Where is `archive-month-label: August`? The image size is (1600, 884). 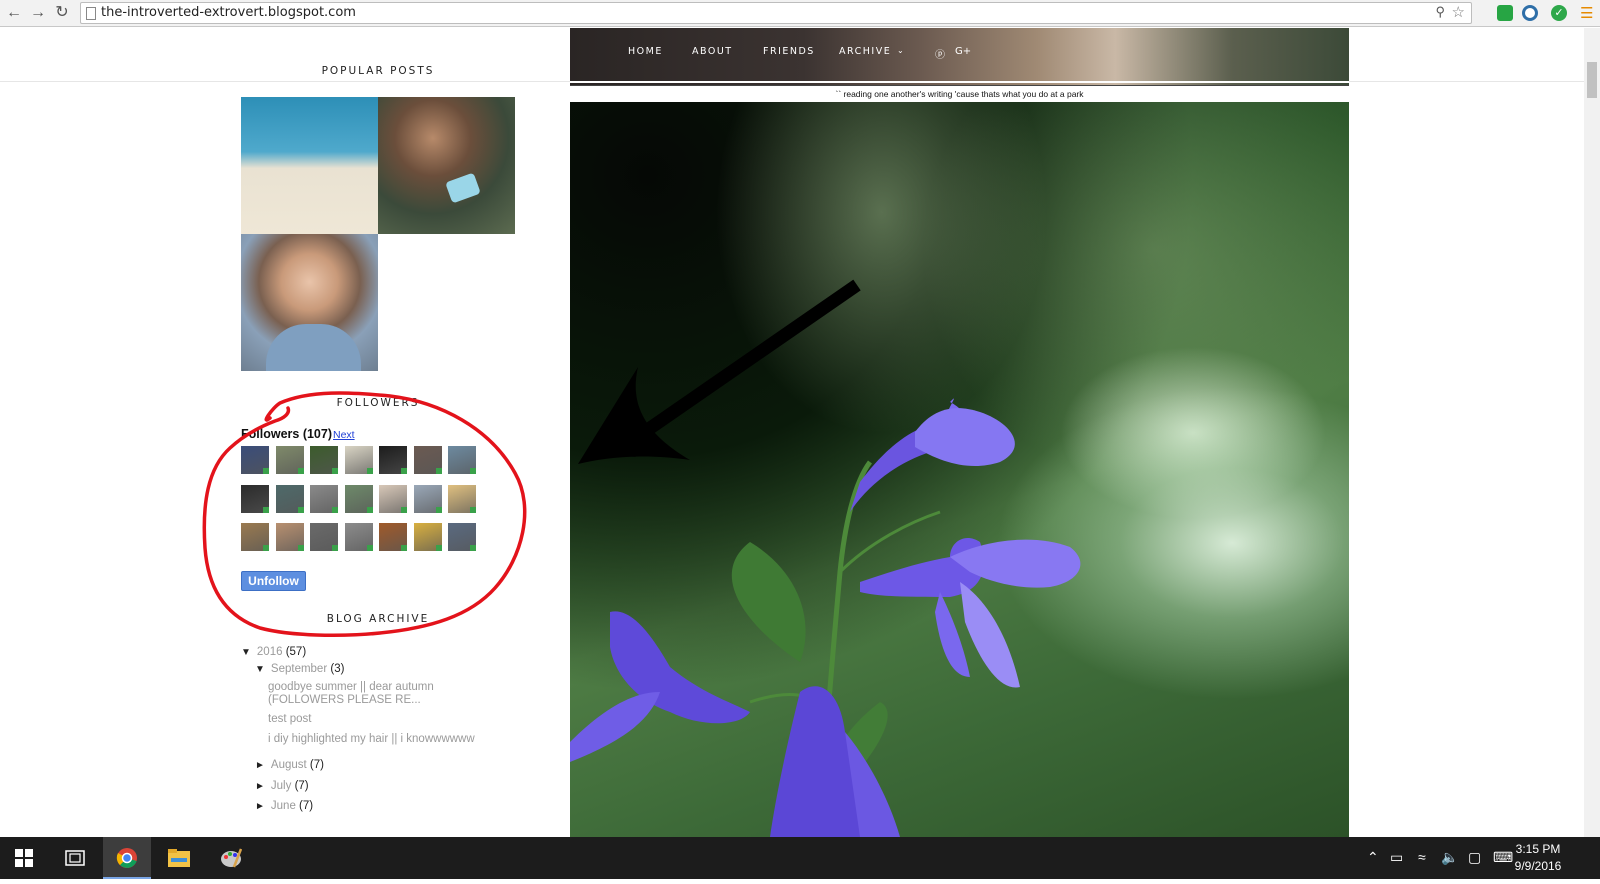
archive-month-label: August is located at coordinates (289, 765).